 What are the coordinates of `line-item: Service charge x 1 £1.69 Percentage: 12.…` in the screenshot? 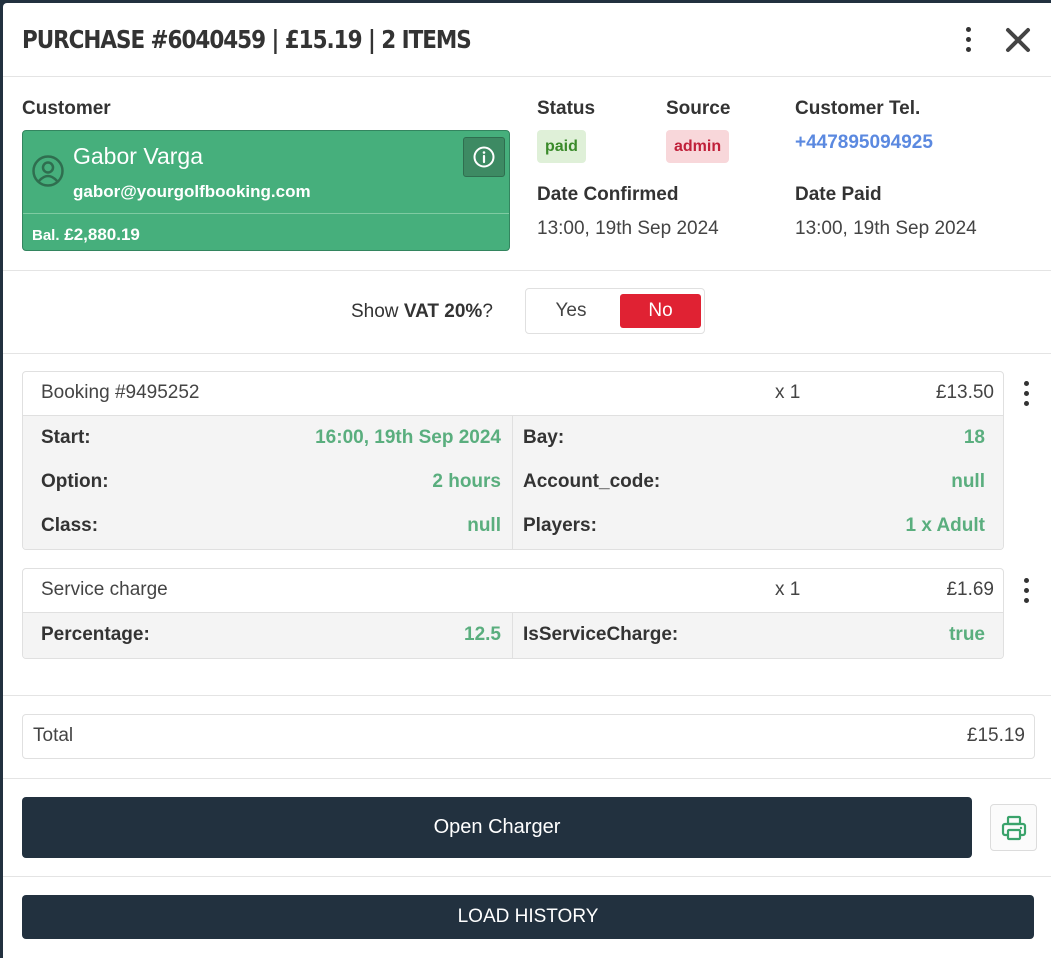 It's located at (513, 613).